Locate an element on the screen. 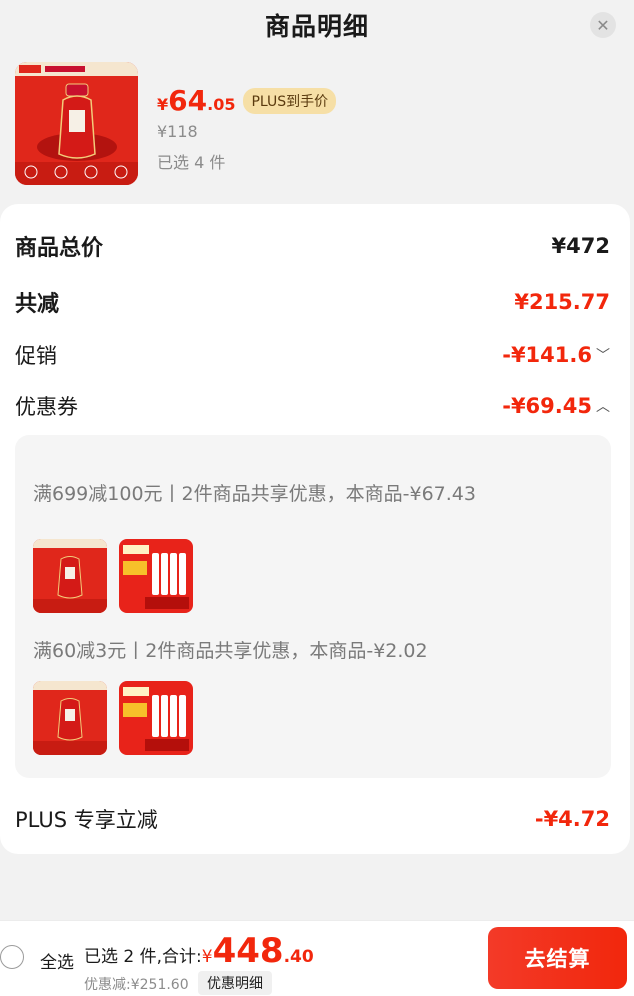 This screenshot has width=634, height=996. reduce-value: ¥215.77 is located at coordinates (562, 302).